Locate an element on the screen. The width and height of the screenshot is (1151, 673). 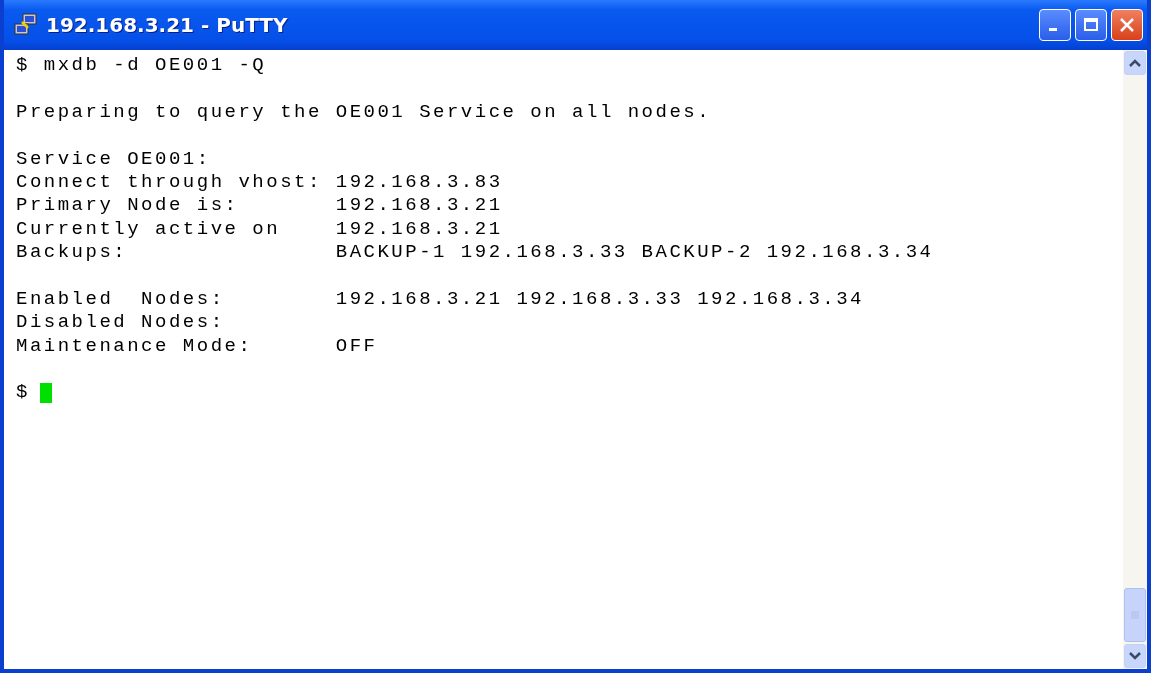
text-cursor is located at coordinates (45, 393).